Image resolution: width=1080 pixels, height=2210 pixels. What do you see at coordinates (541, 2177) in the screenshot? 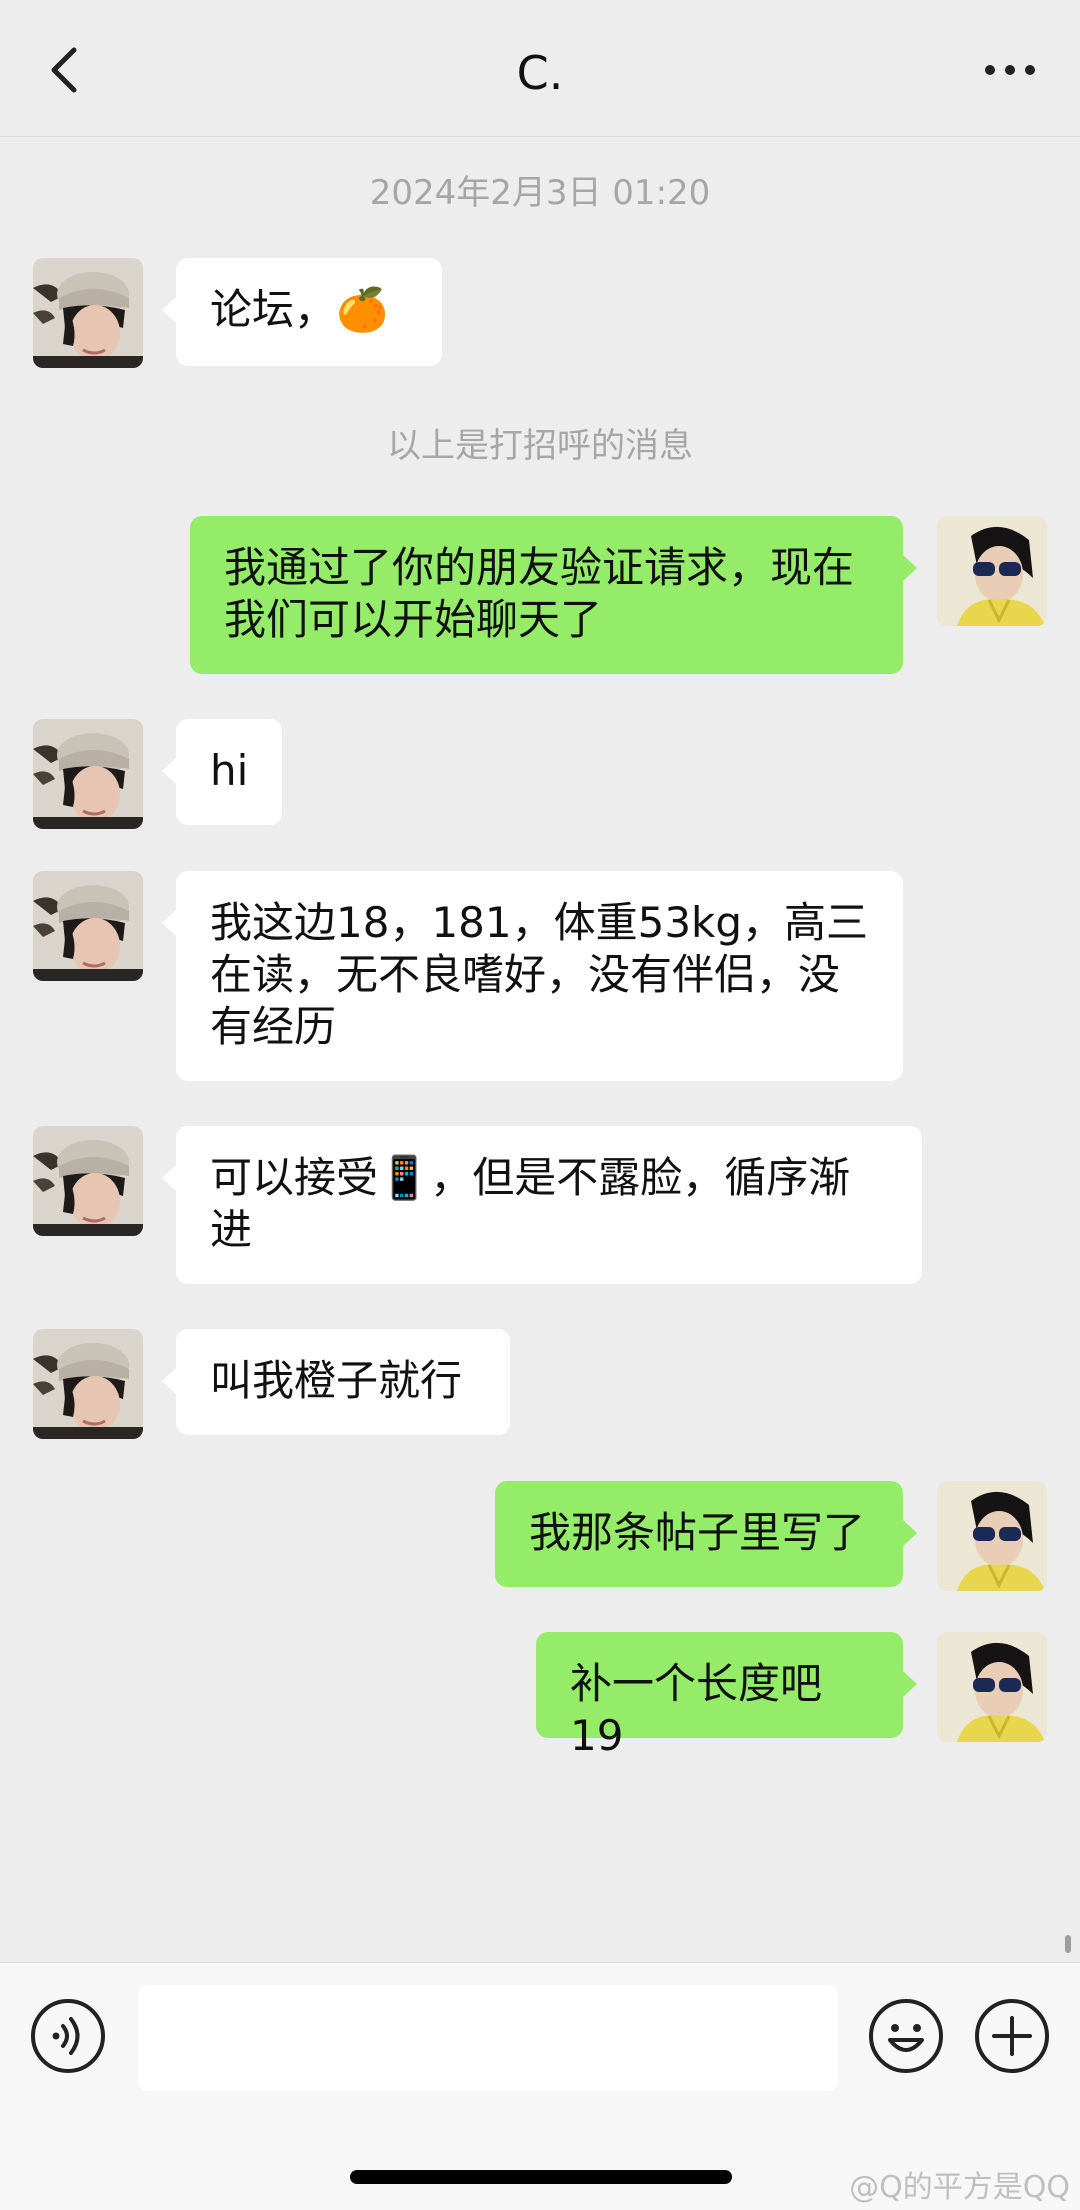
I see `home-indicator` at bounding box center [541, 2177].